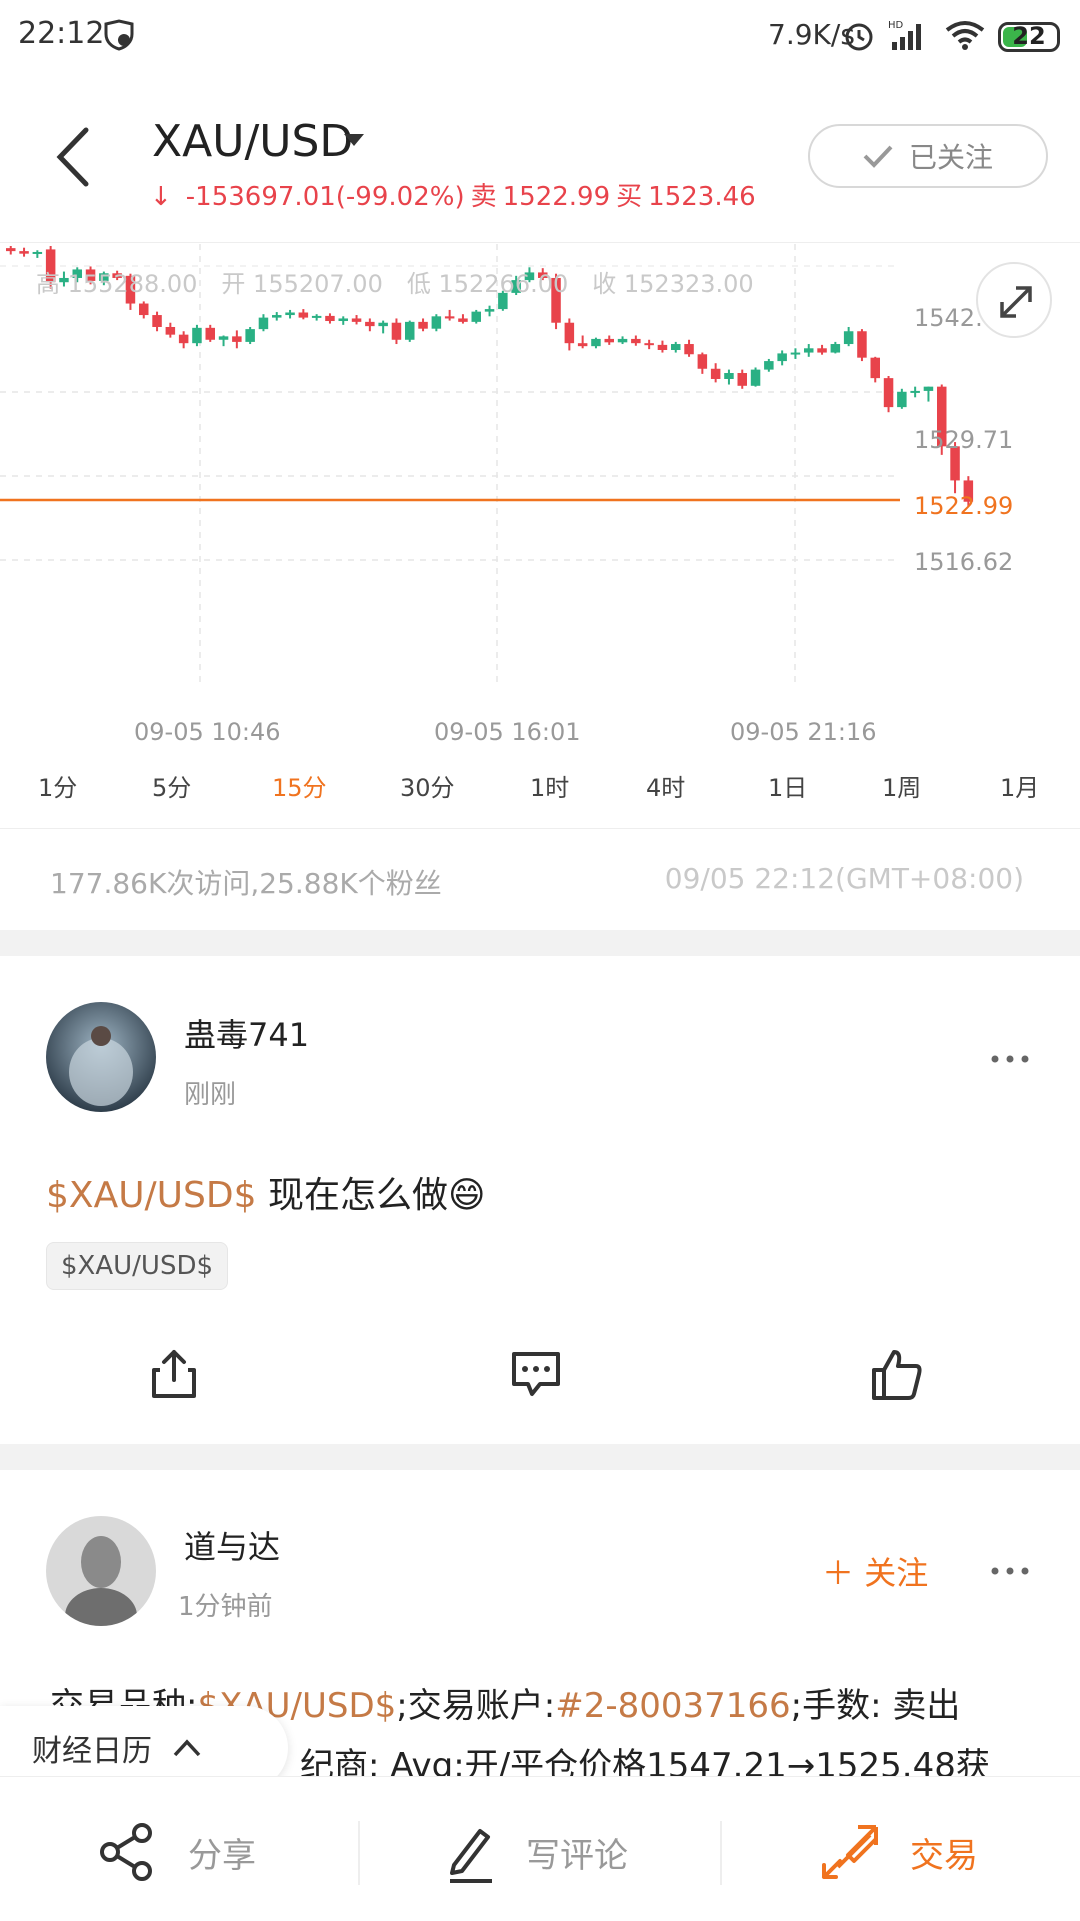 The width and height of the screenshot is (1080, 1921). I want to click on chevron-up-icon, so click(187, 1748).